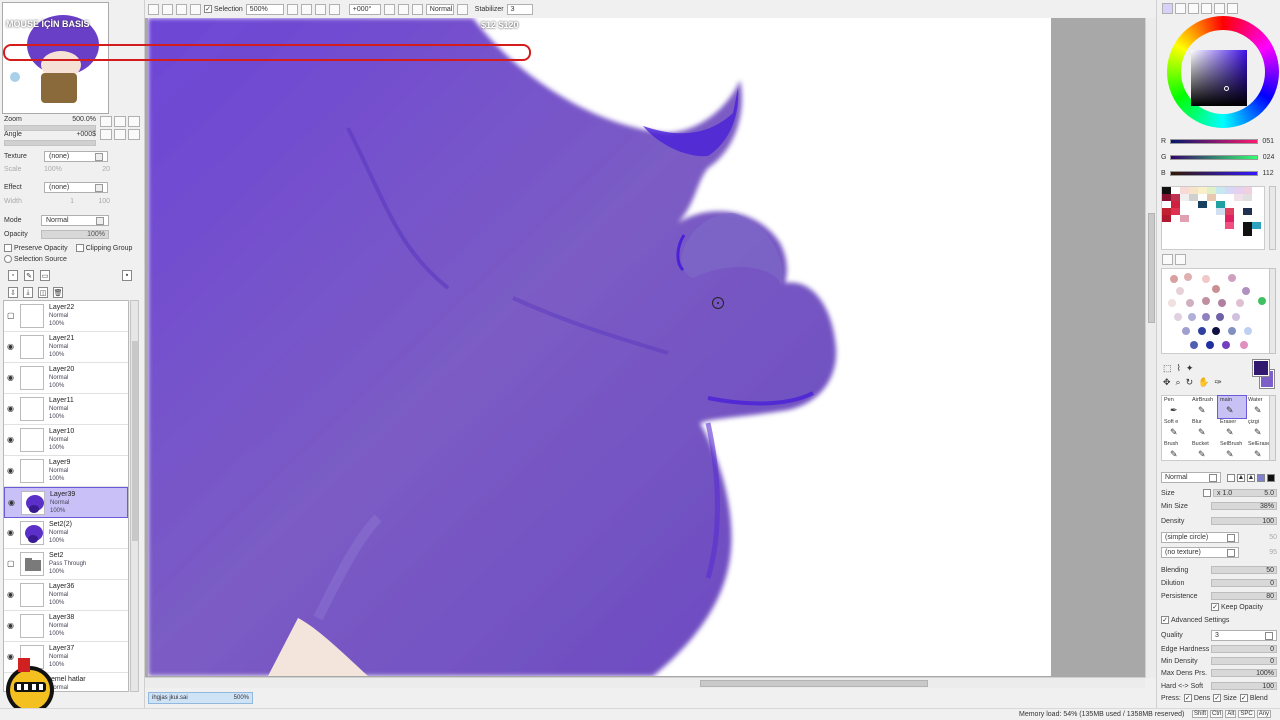 The height and width of the screenshot is (720, 1280). Describe the element at coordinates (103, 248) in the screenshot. I see `clipping-group-checkbox: Clipping Group` at that location.